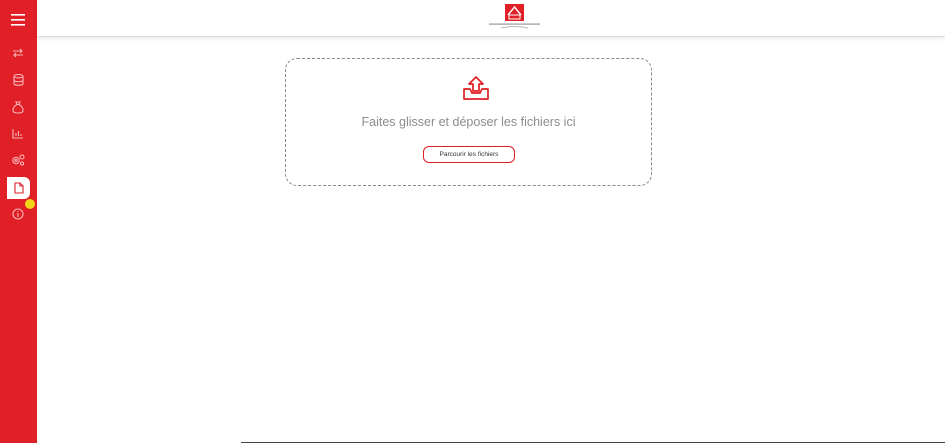 Image resolution: width=945 pixels, height=443 pixels. What do you see at coordinates (18, 20) in the screenshot?
I see `menu-icon` at bounding box center [18, 20].